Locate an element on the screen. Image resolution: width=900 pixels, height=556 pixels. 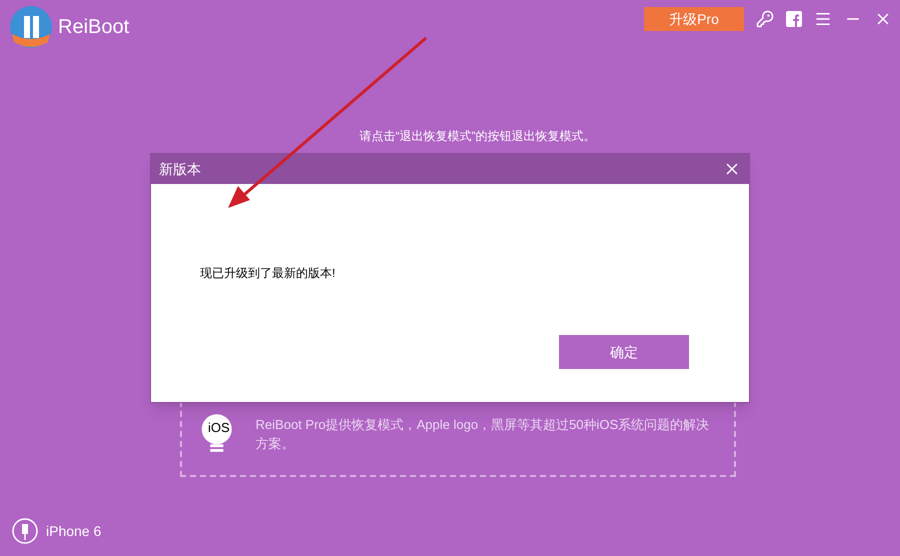
key-icon is located at coordinates (765, 19).